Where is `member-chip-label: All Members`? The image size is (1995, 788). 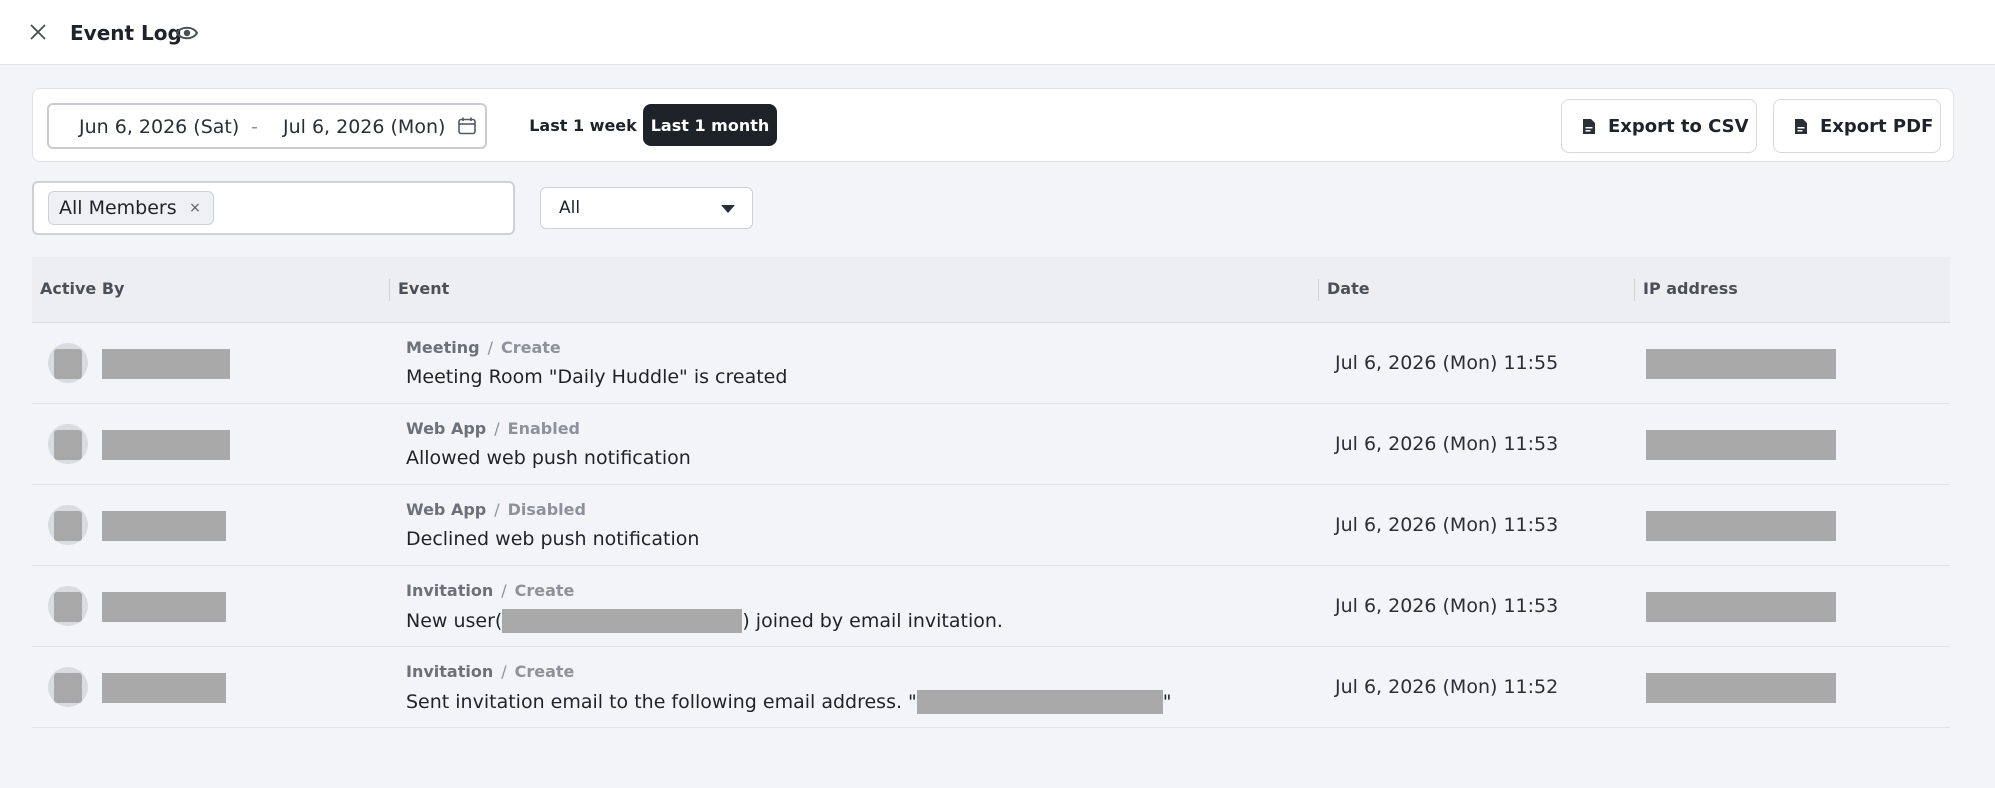 member-chip-label: All Members is located at coordinates (118, 208).